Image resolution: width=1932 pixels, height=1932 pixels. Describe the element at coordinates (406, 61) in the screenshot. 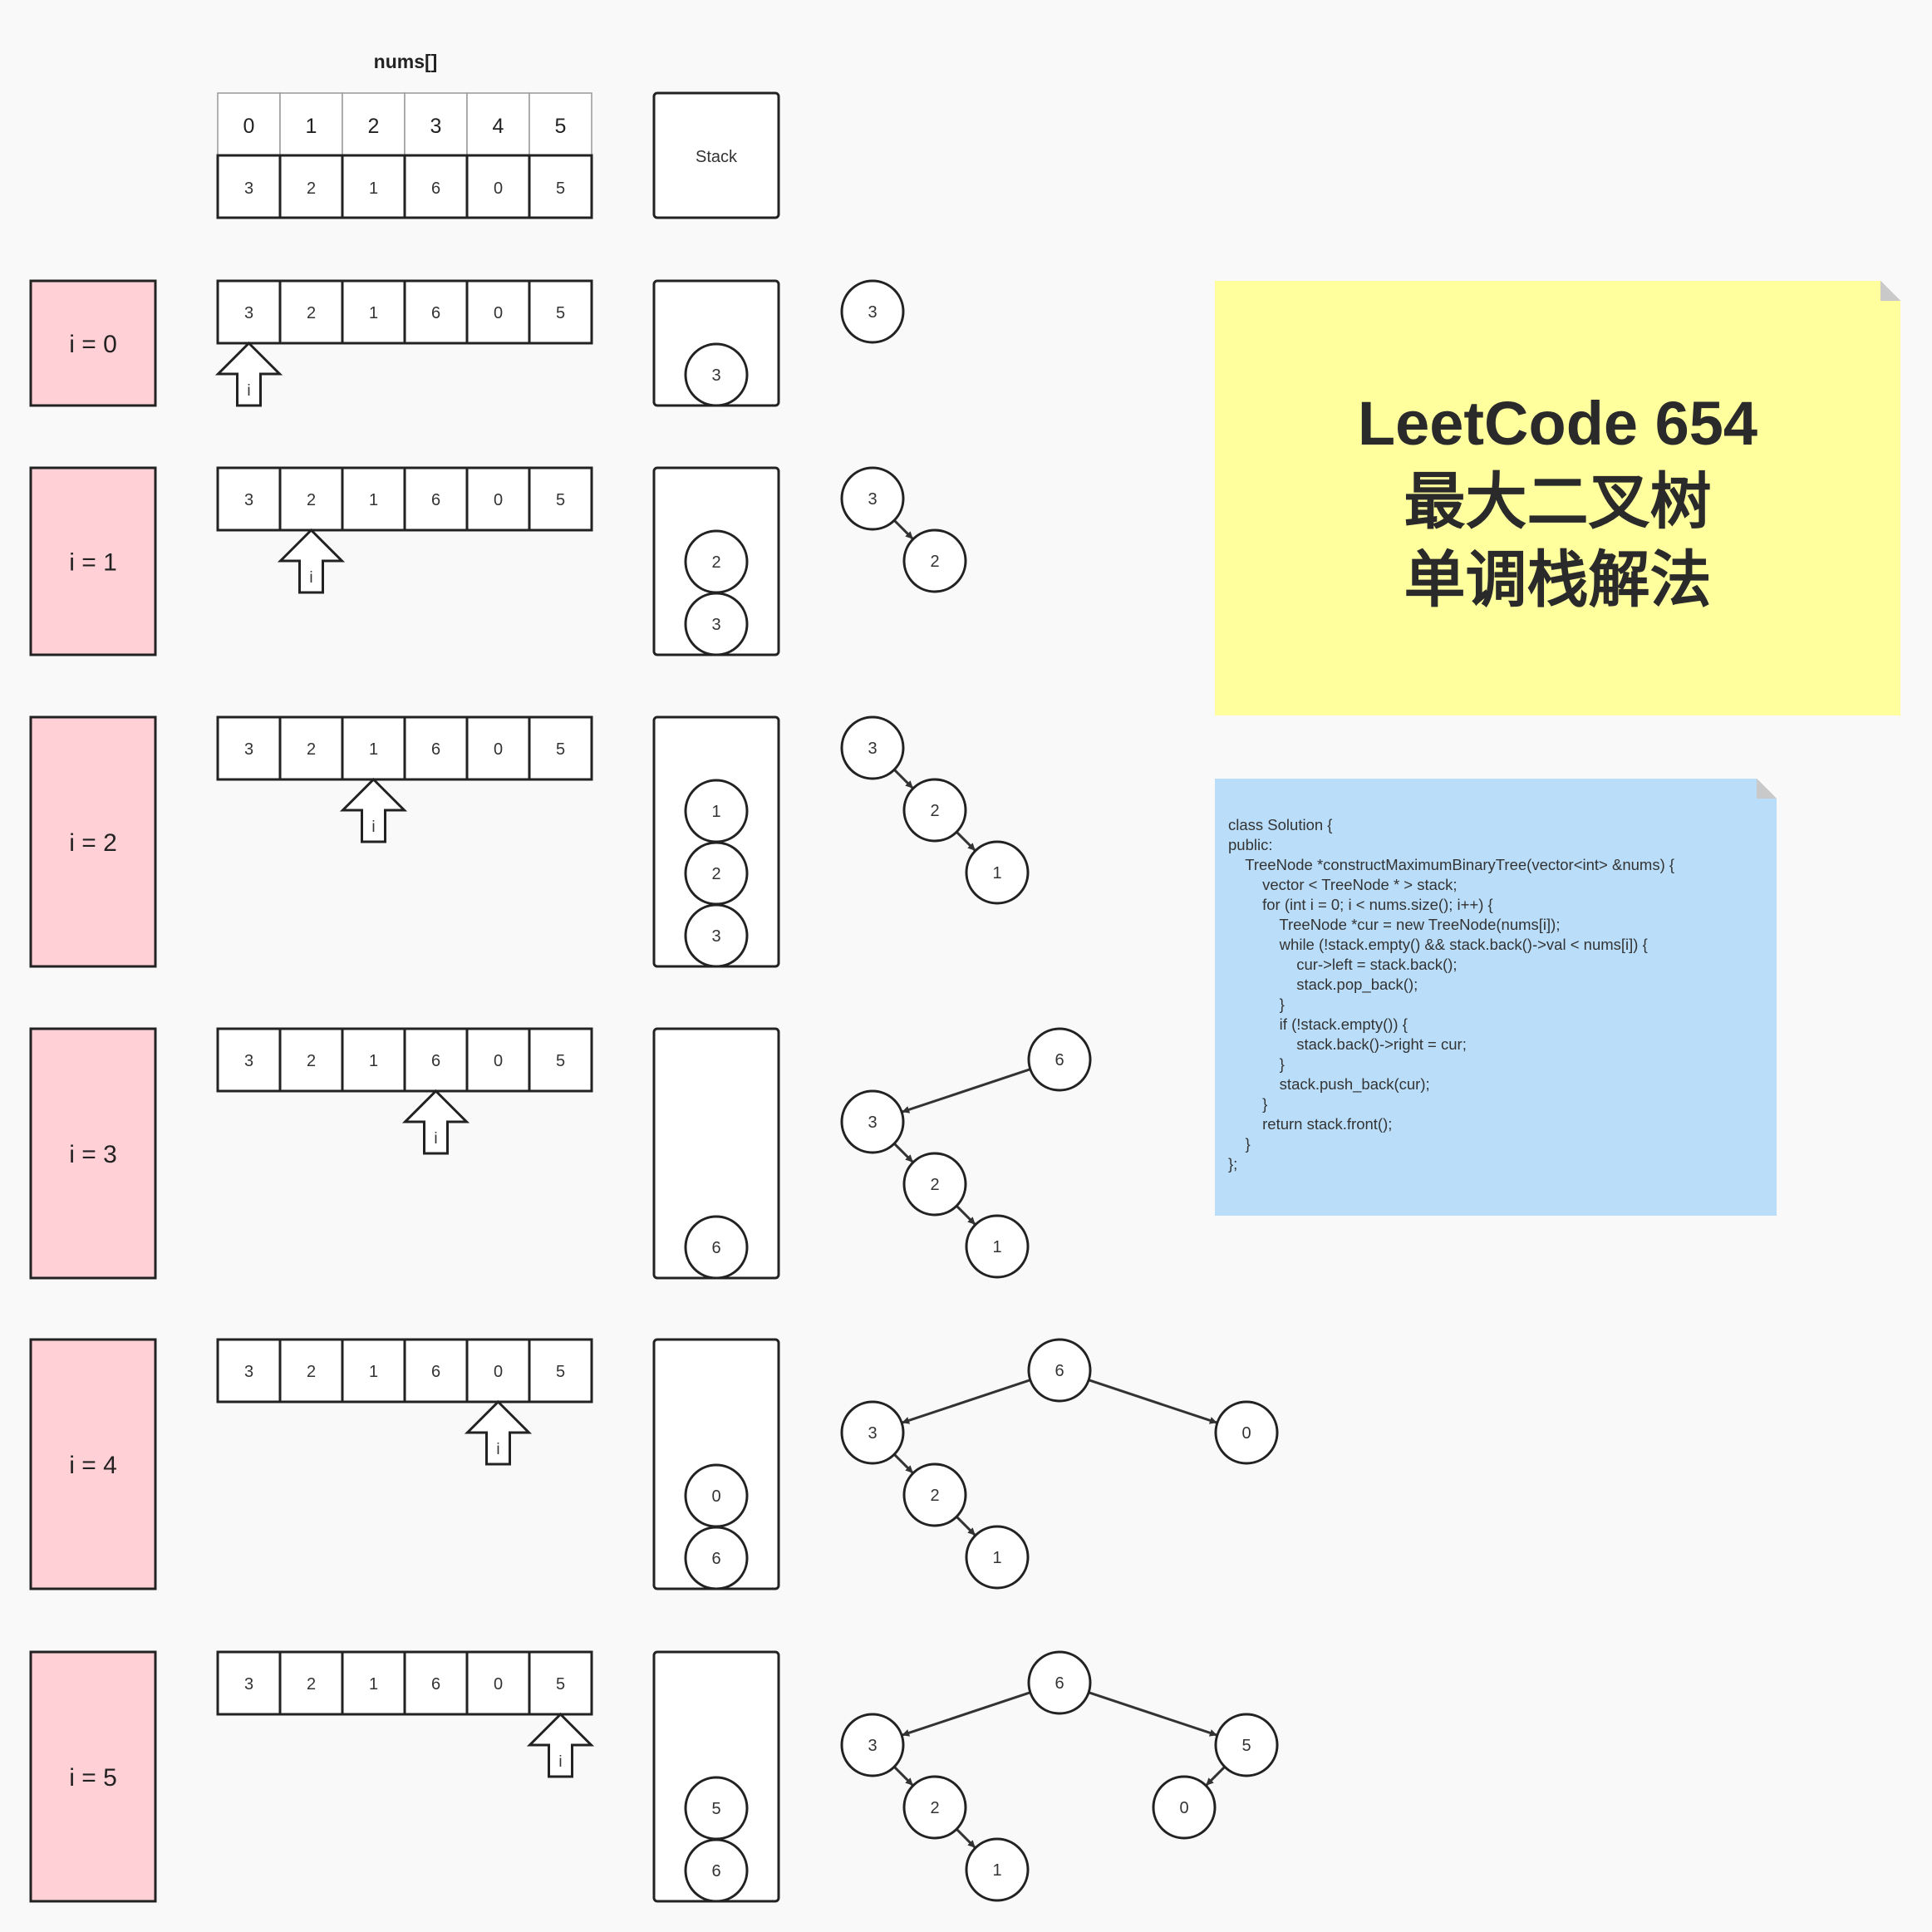

I see `array-label: nums[]` at that location.